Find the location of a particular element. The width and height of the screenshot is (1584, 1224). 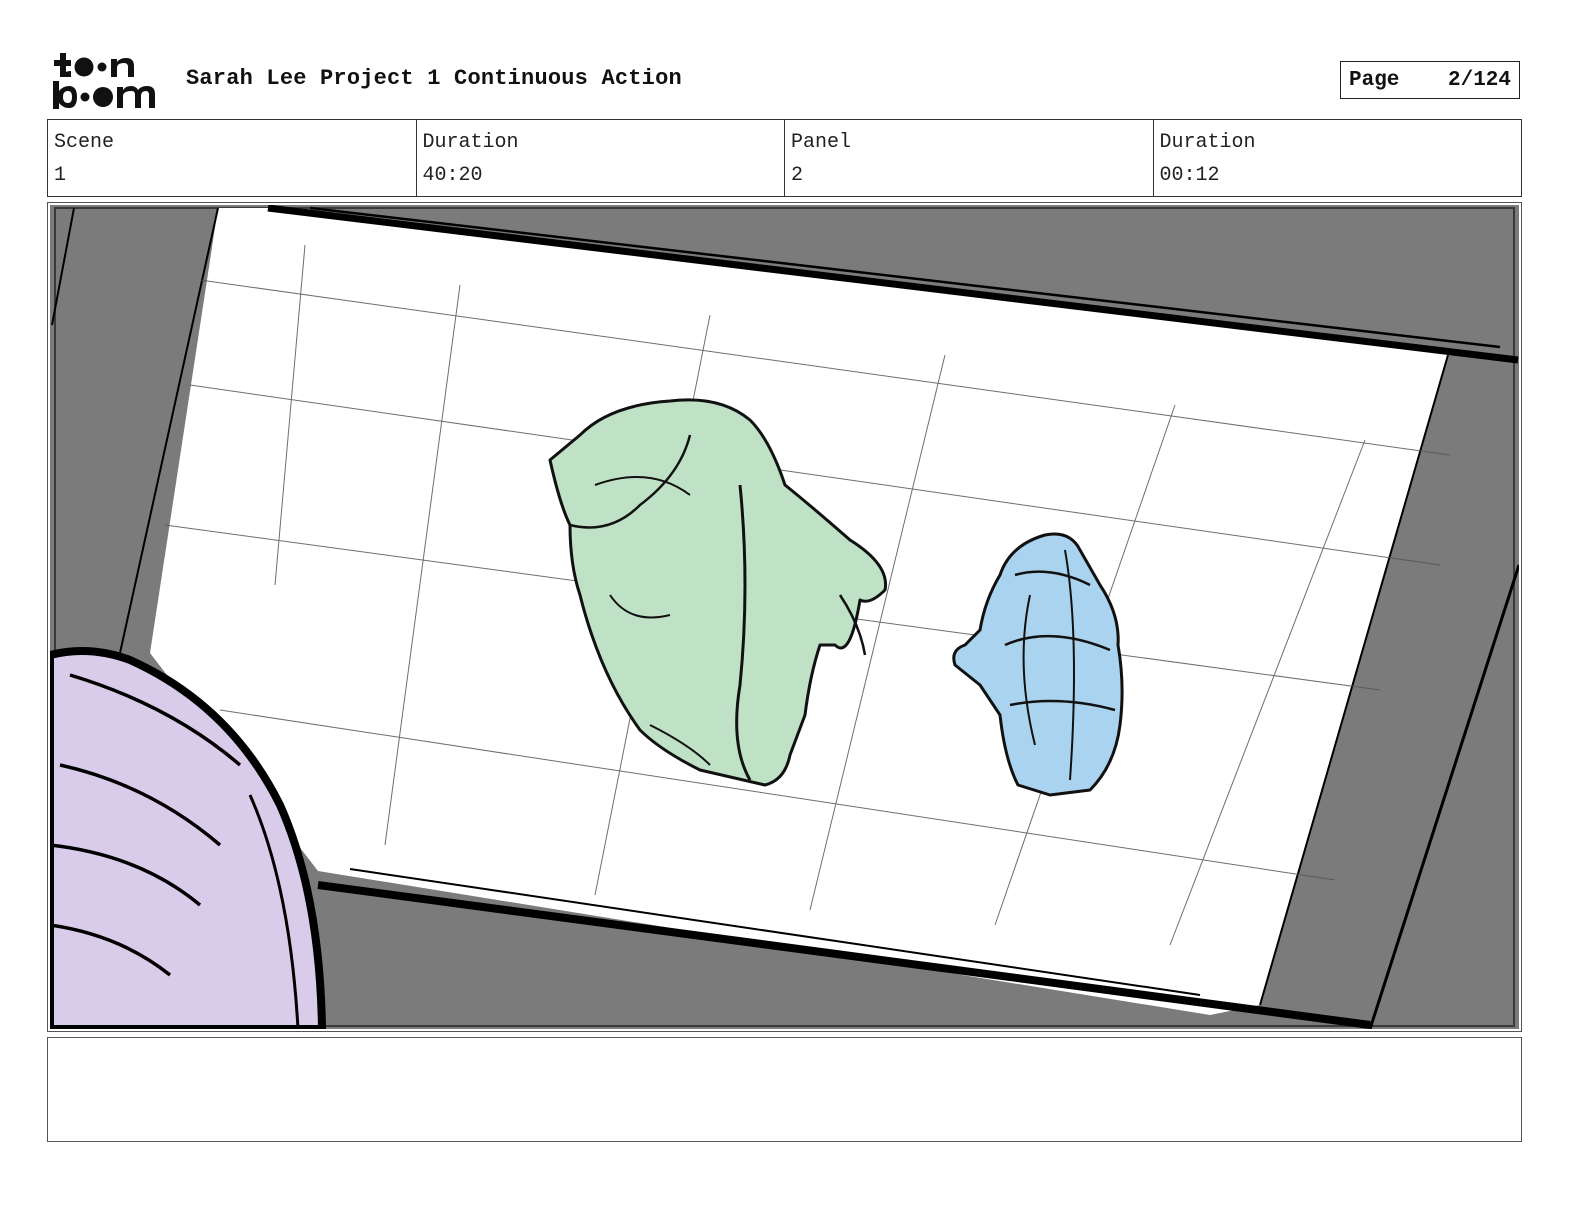

scene-cell: Scene 1 is located at coordinates (232, 158).